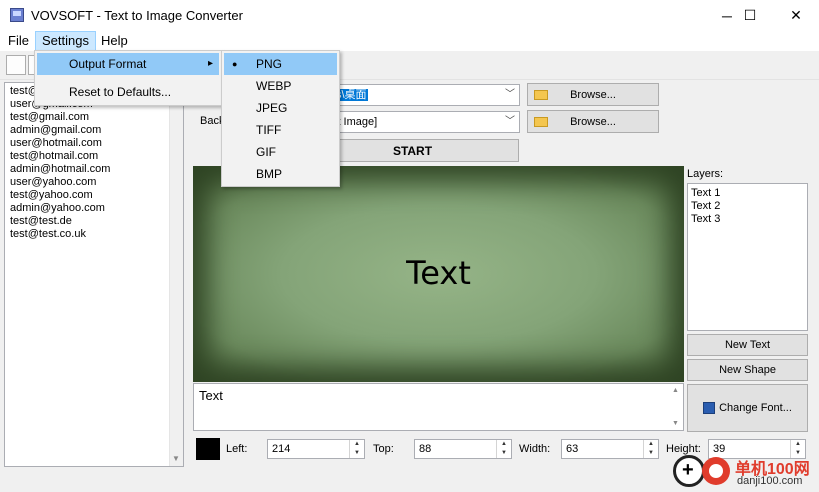  I want to click on output-format-label: Output Format, so click(108, 64).